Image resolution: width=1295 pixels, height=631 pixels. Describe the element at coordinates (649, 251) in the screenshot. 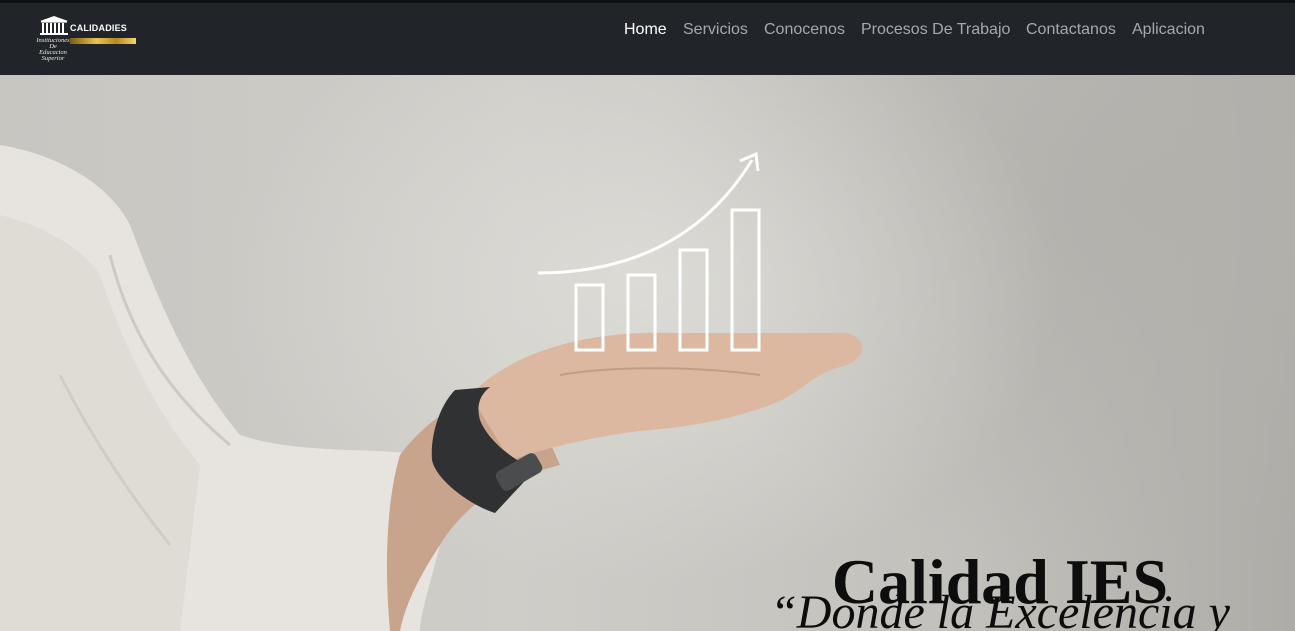

I see `growth-chart-icon` at that location.